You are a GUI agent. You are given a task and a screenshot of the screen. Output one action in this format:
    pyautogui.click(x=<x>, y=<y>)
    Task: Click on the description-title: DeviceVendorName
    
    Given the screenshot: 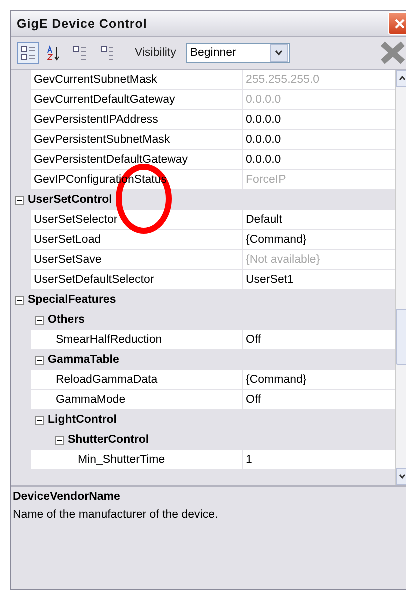 What is the action you would take?
    pyautogui.click(x=67, y=497)
    